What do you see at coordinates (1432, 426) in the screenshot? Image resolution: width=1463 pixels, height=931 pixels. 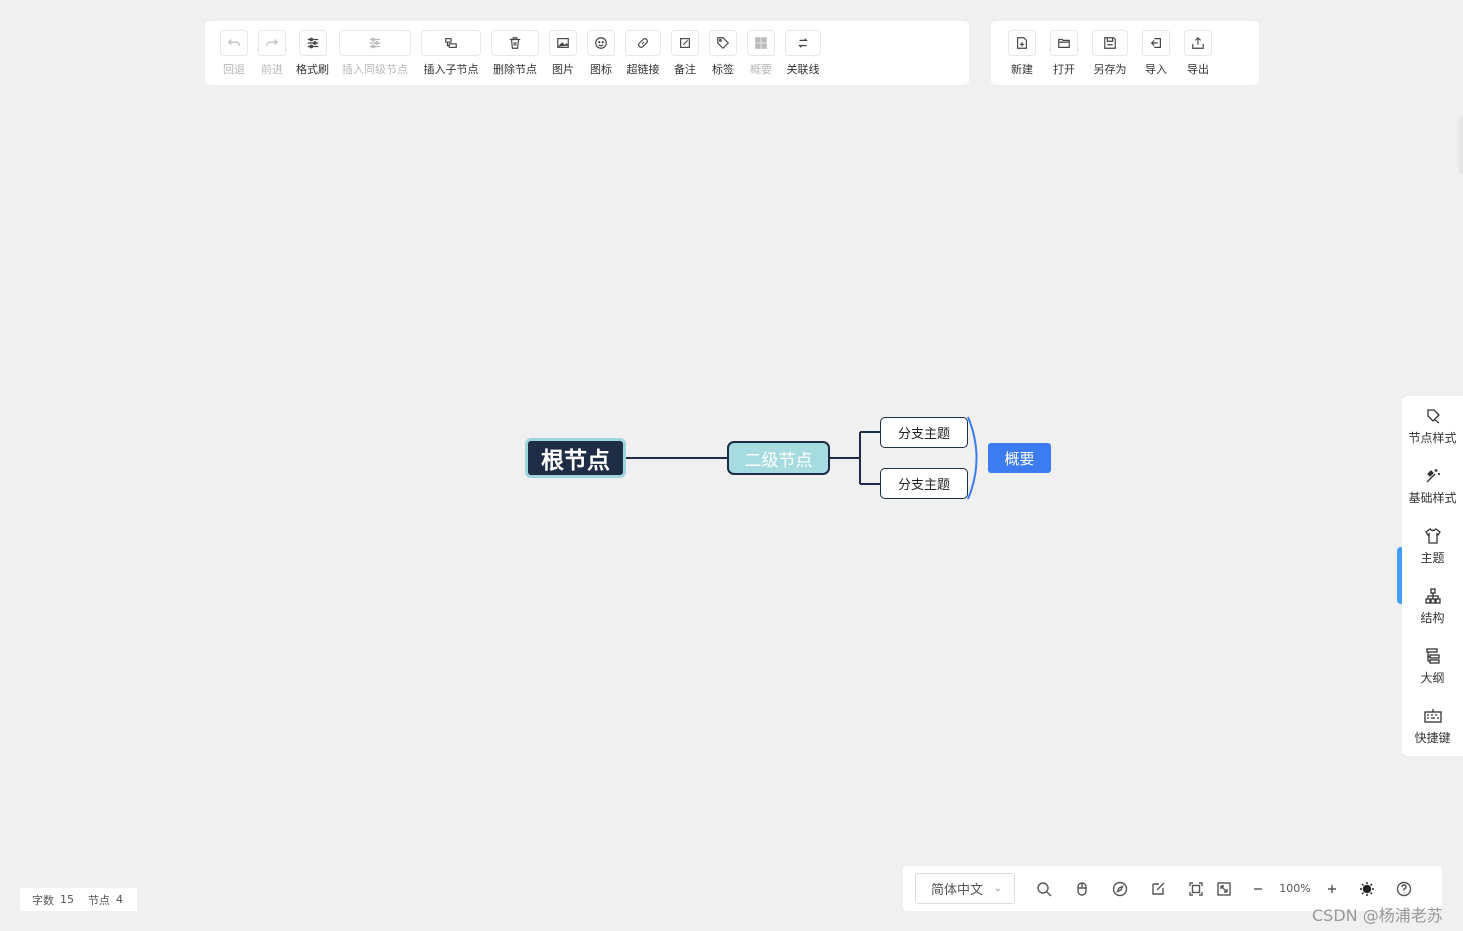 I see `node-style-button: 节点样式` at bounding box center [1432, 426].